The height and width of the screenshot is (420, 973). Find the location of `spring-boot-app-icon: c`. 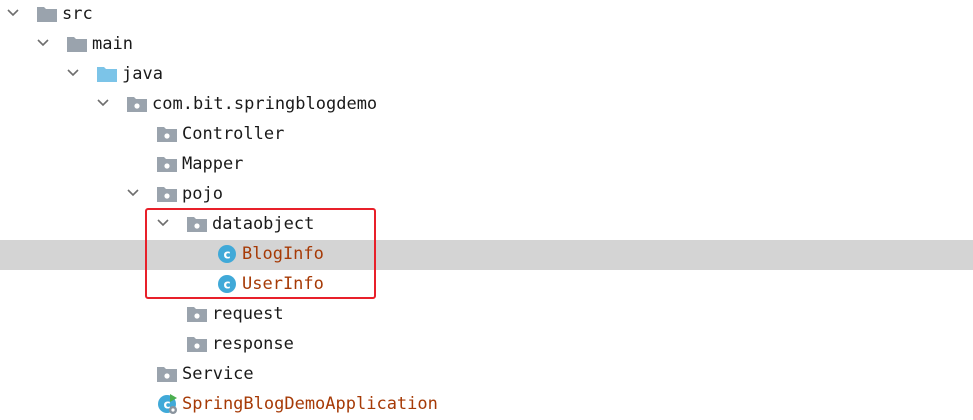

spring-boot-app-icon: c is located at coordinates (167, 404).